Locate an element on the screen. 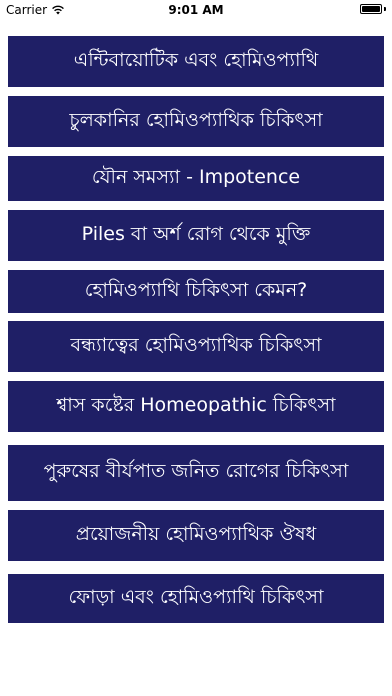  menu-item-impotence: যৌন সমস্যা - Impotence is located at coordinates (196, 178).